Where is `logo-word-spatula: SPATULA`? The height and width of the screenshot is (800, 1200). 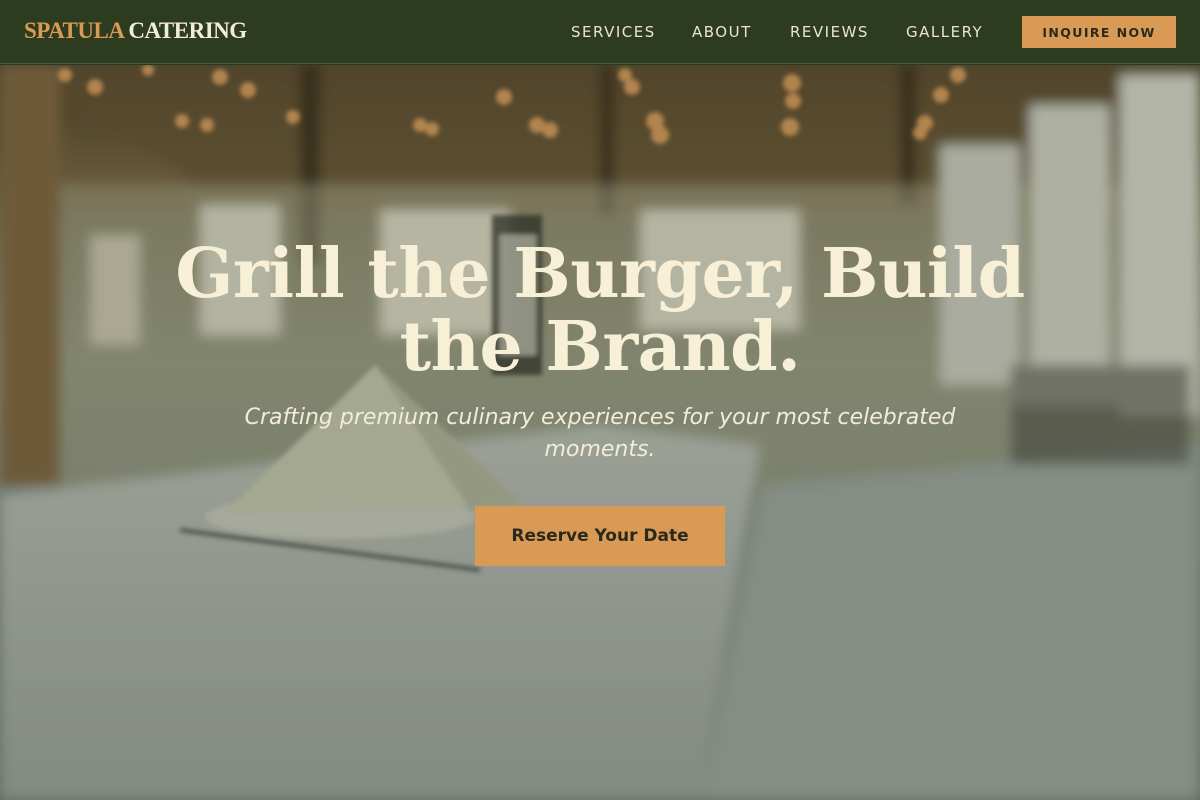
logo-word-spatula: SPATULA is located at coordinates (74, 30).